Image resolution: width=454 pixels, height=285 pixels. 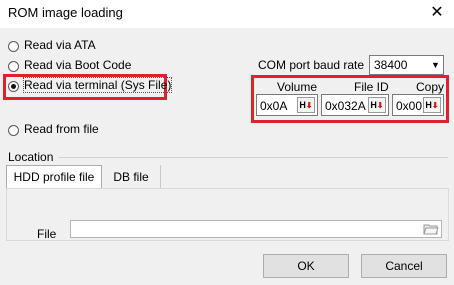 I want to click on close-icon: ✕, so click(x=437, y=13).